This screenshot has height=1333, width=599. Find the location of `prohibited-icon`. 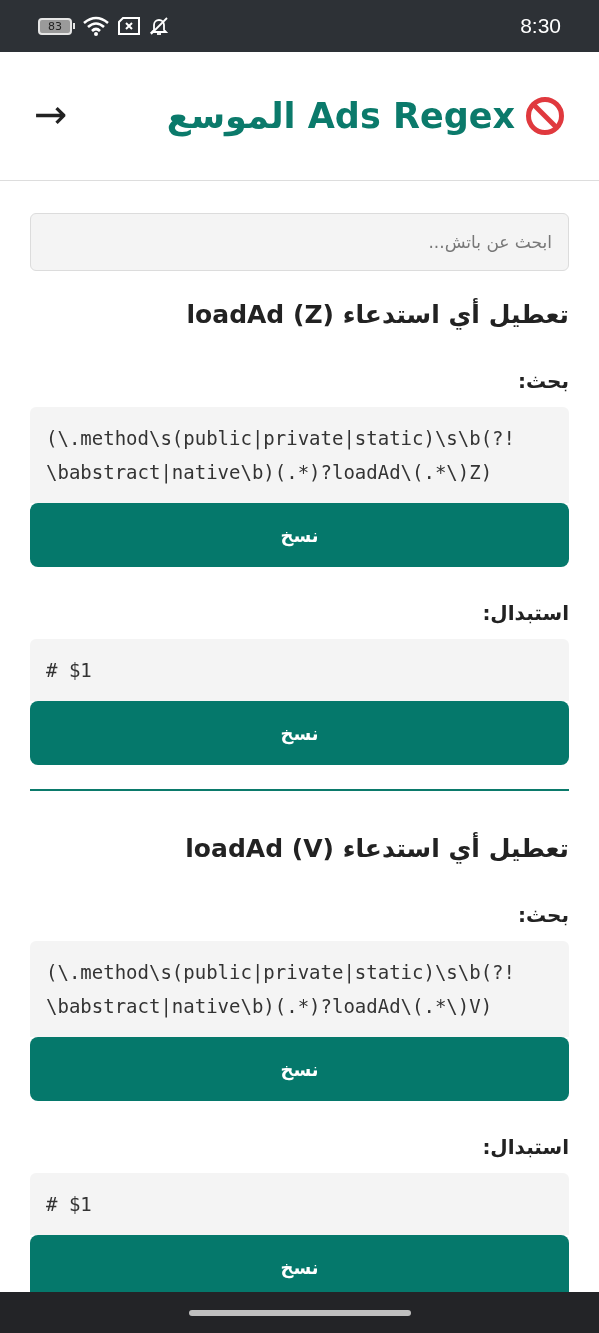

prohibited-icon is located at coordinates (545, 116).